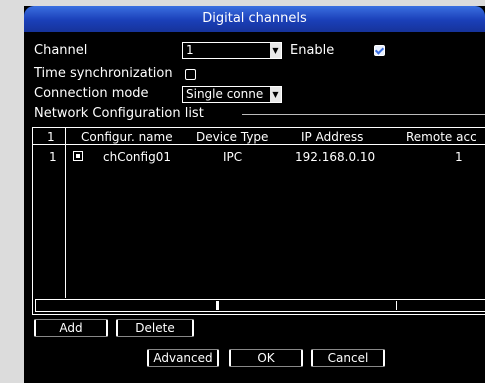 This screenshot has height=383, width=485. What do you see at coordinates (232, 137) in the screenshot?
I see `column-header-device-type: Device Type` at bounding box center [232, 137].